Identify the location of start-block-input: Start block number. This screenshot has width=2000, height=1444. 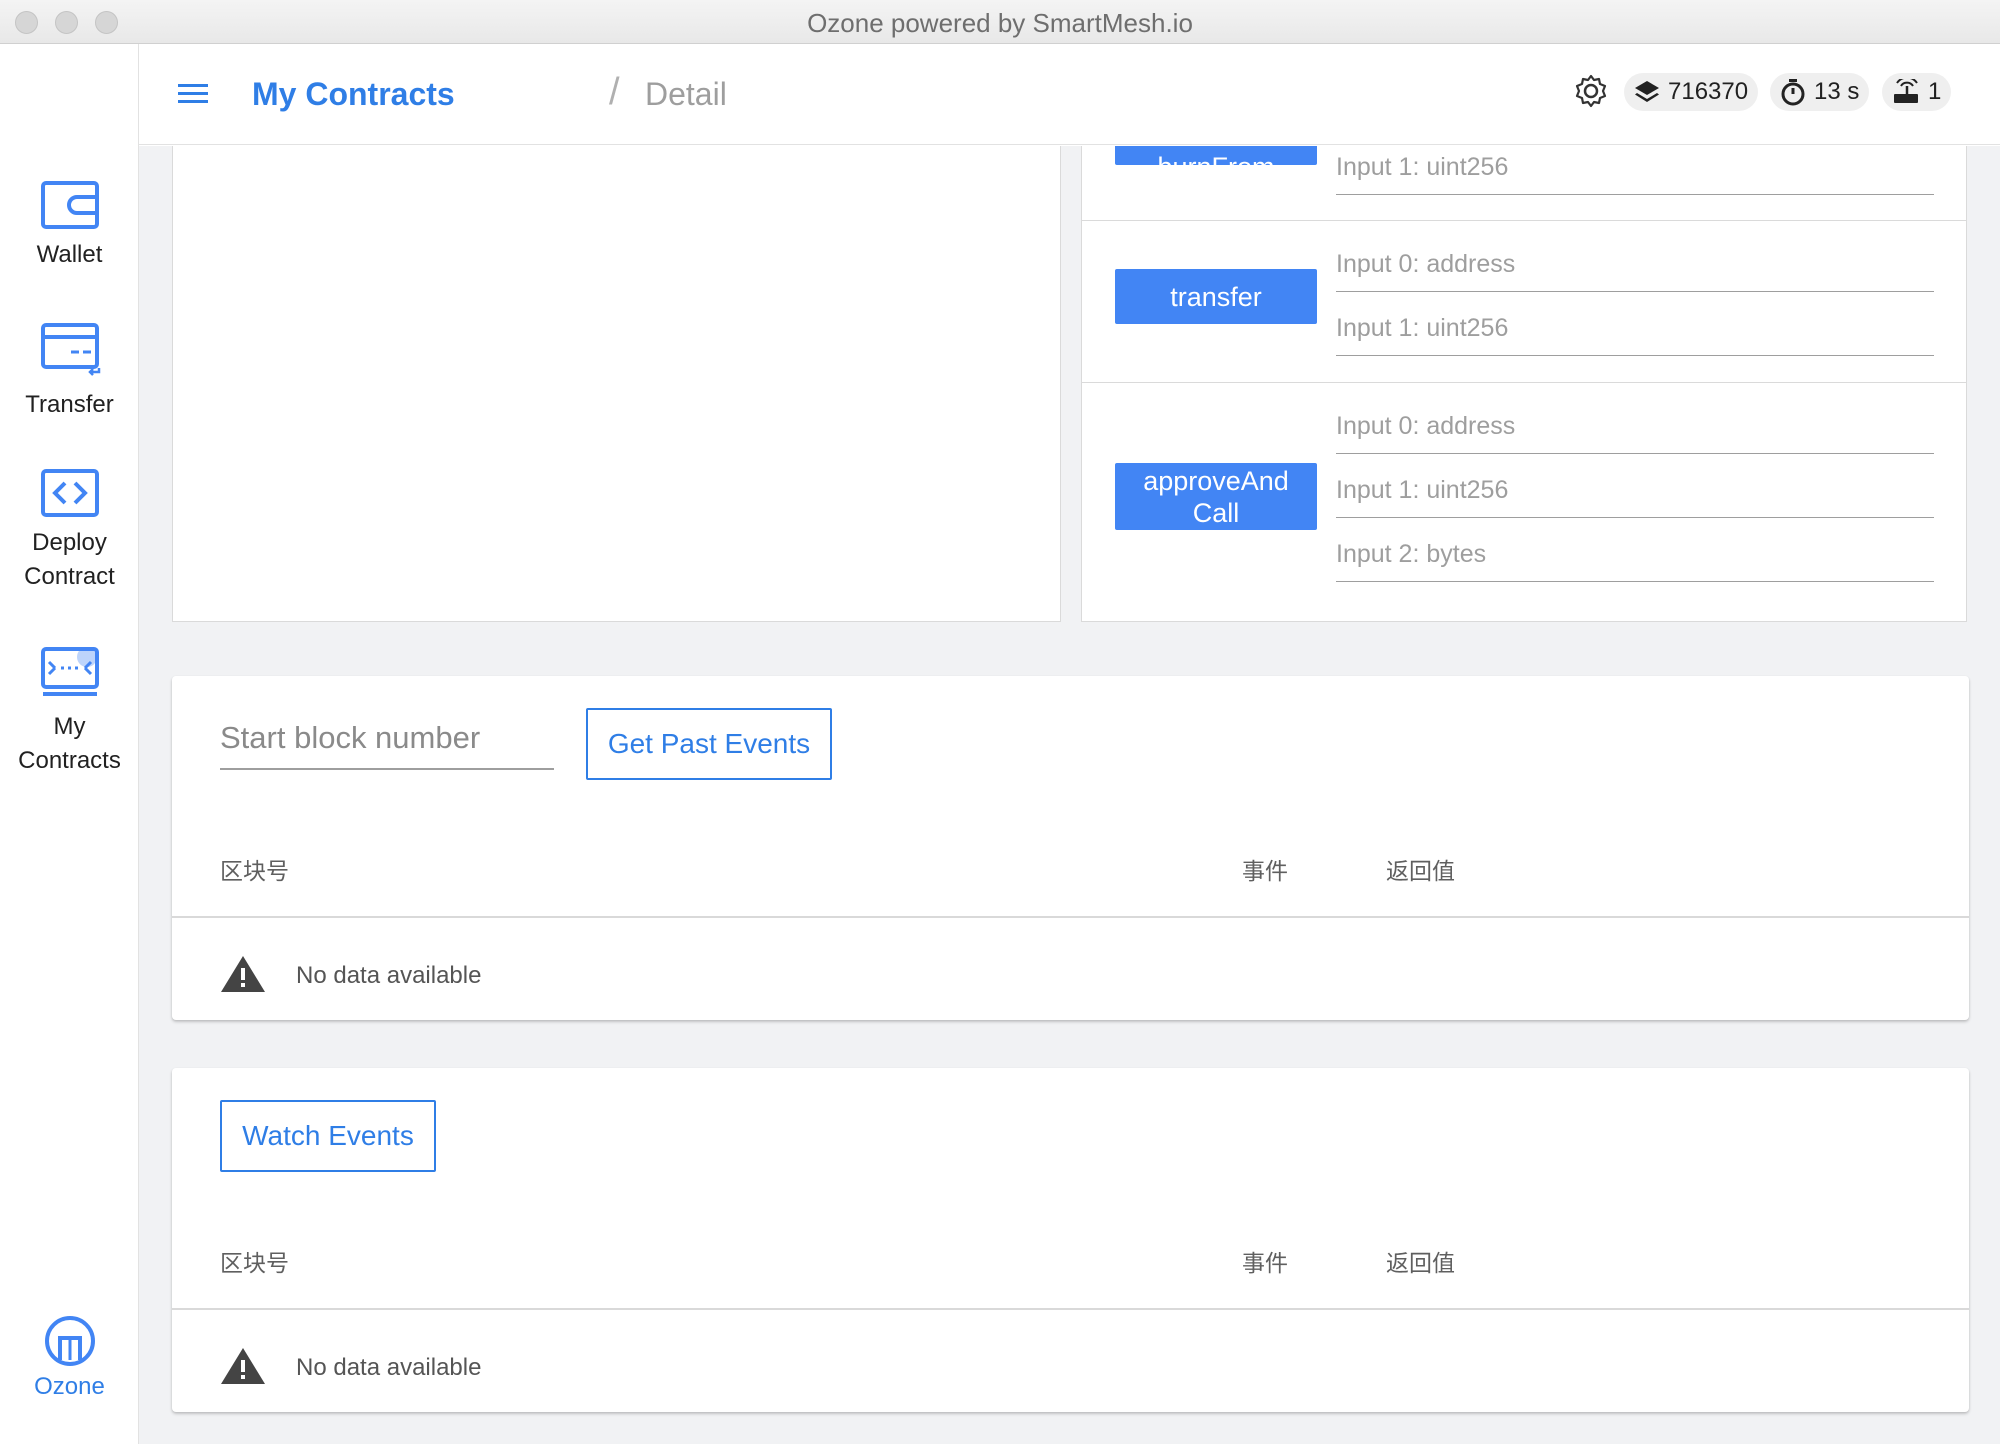
(387, 738).